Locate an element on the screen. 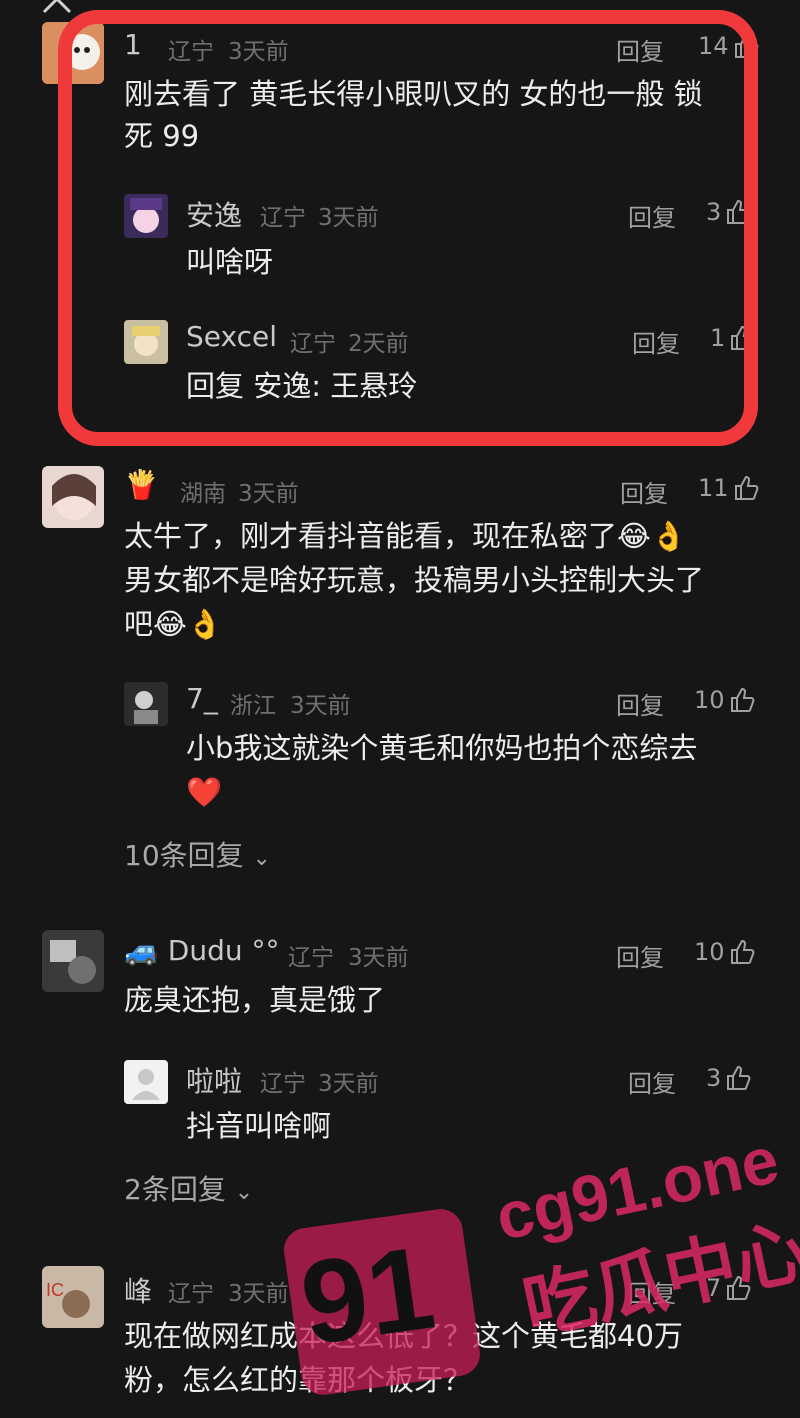 The width and height of the screenshot is (800, 1418). like-count: 3 is located at coordinates (714, 1078).